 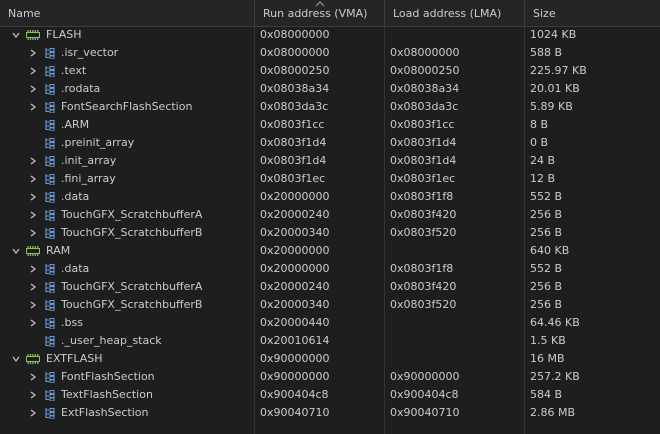 What do you see at coordinates (90, 52) in the screenshot?
I see `section-name: .isr_vector` at bounding box center [90, 52].